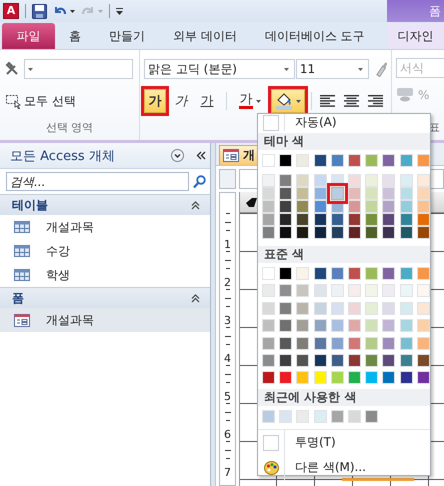 The height and width of the screenshot is (486, 444). What do you see at coordinates (344, 122) in the screenshot?
I see `menu-item: 자동(A)` at bounding box center [344, 122].